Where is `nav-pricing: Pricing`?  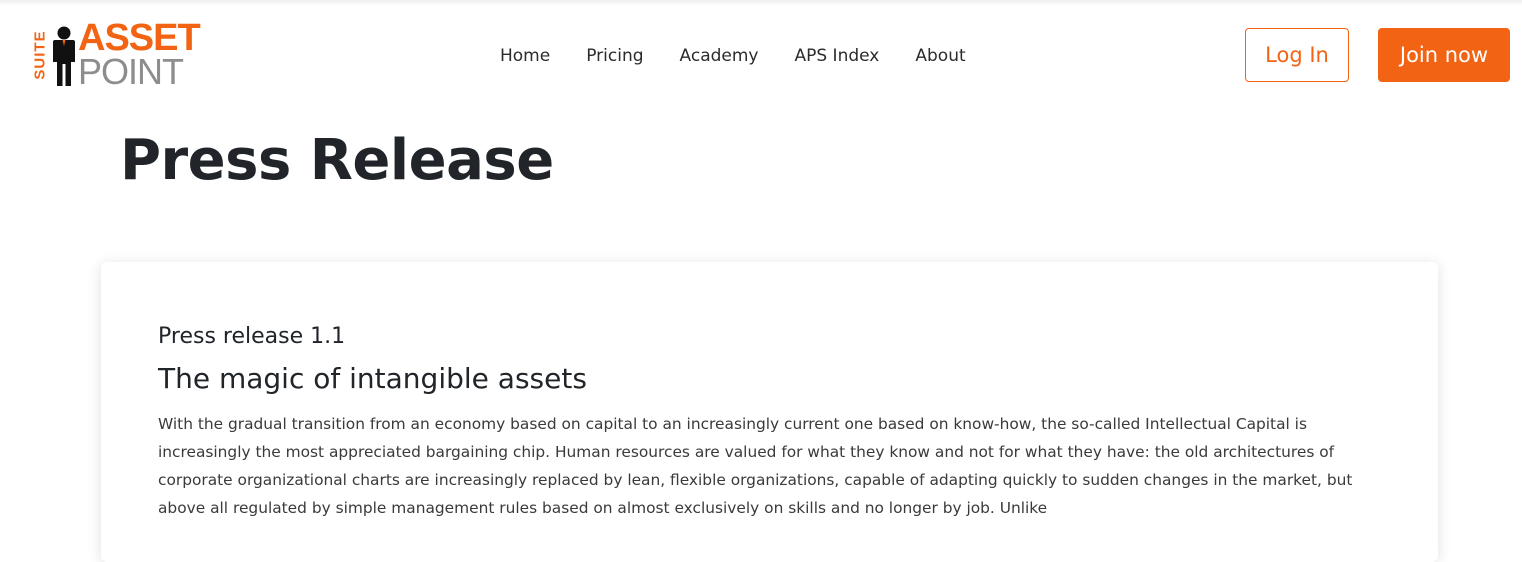 nav-pricing: Pricing is located at coordinates (614, 56).